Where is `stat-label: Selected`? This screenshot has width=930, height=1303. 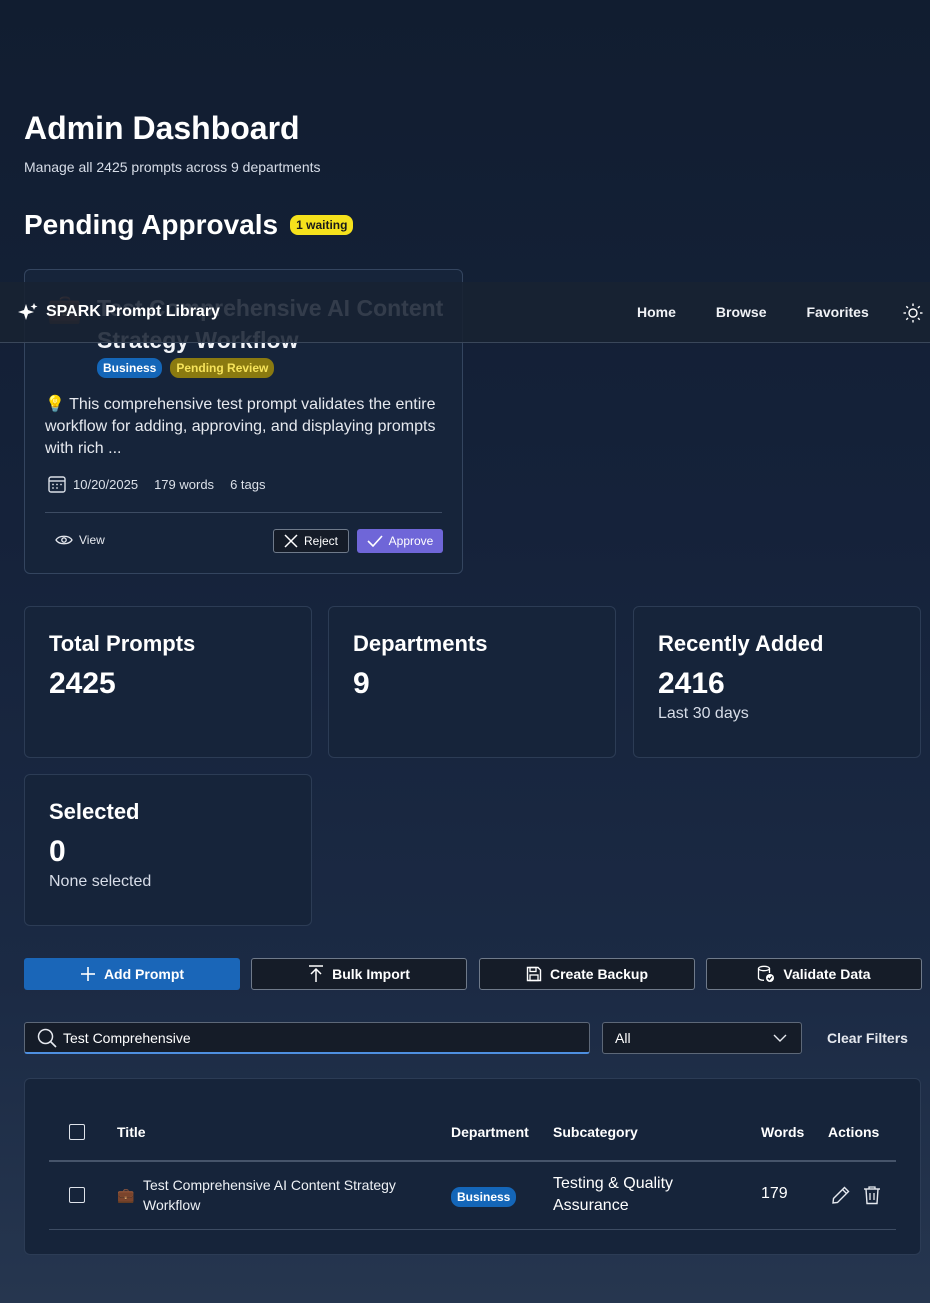
stat-label: Selected is located at coordinates (94, 811).